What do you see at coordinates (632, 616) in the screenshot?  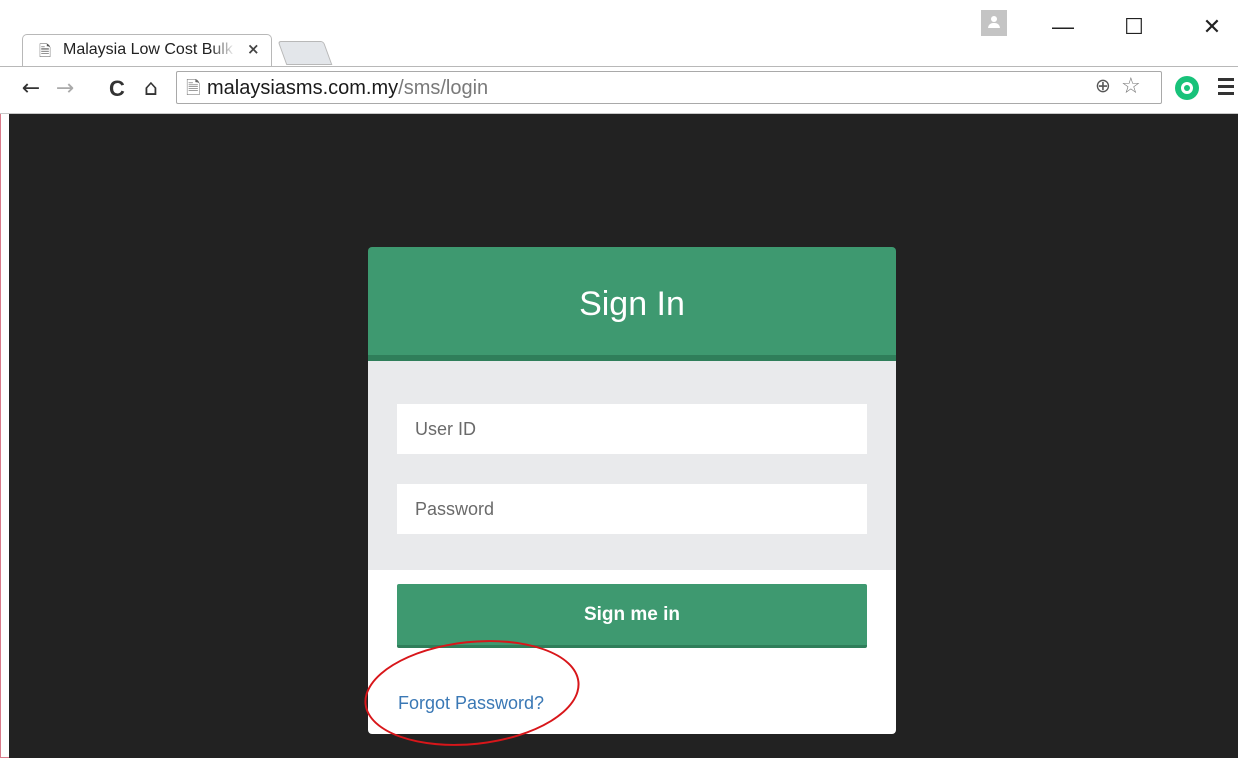 I see `sign-in-button: Sign me in` at bounding box center [632, 616].